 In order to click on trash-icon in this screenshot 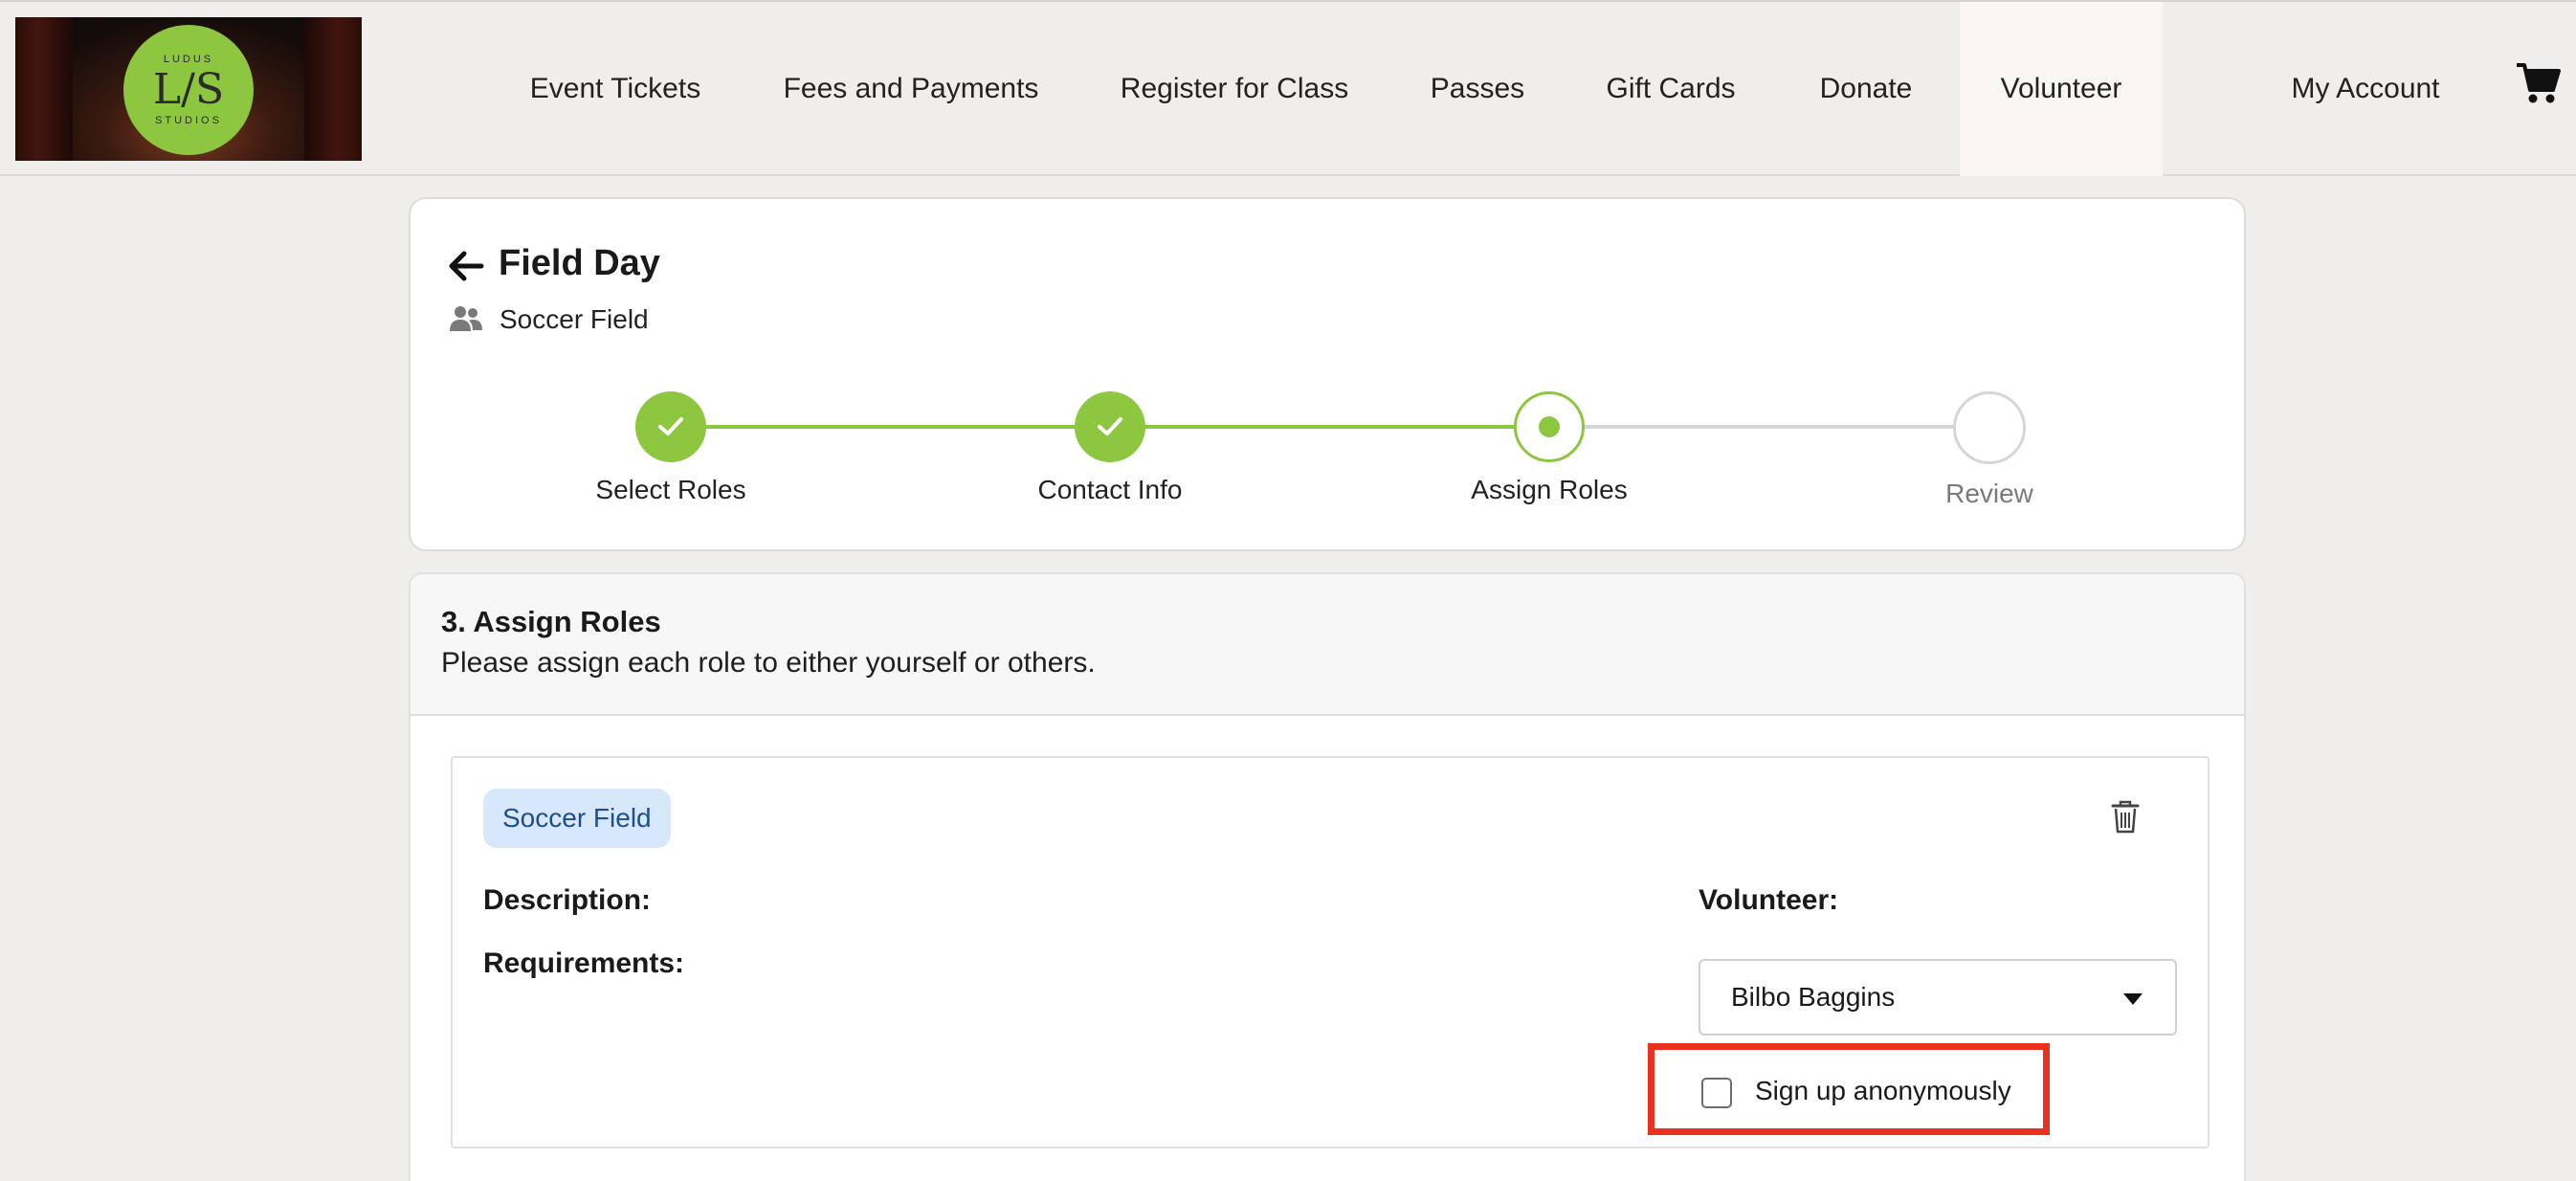, I will do `click(2125, 817)`.